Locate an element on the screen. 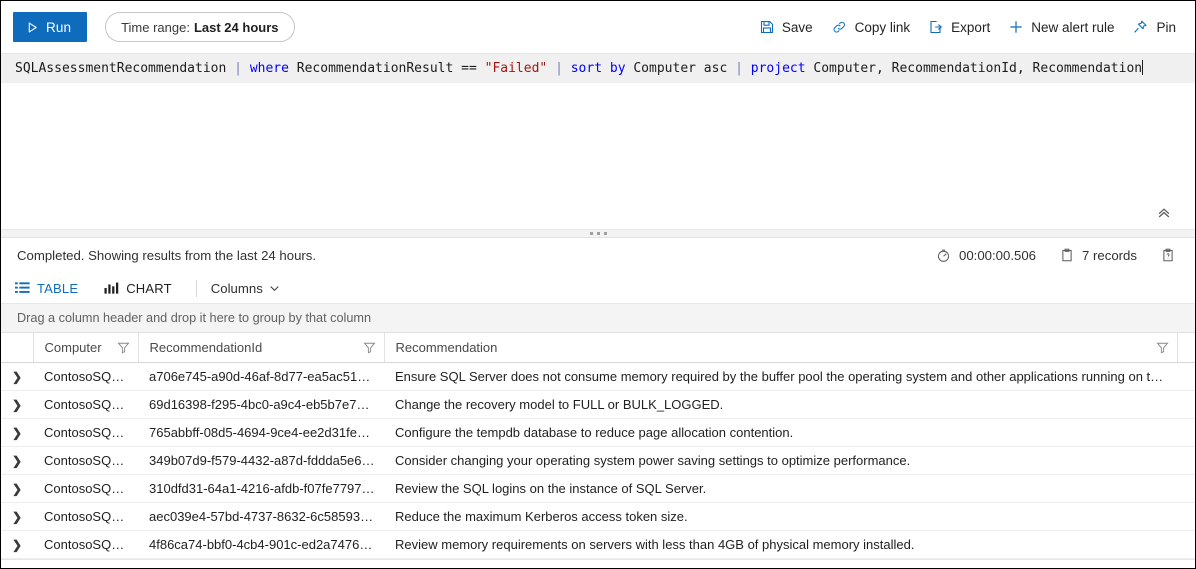  results-view-tabs: TABLE CHART Columns is located at coordinates (598, 288).